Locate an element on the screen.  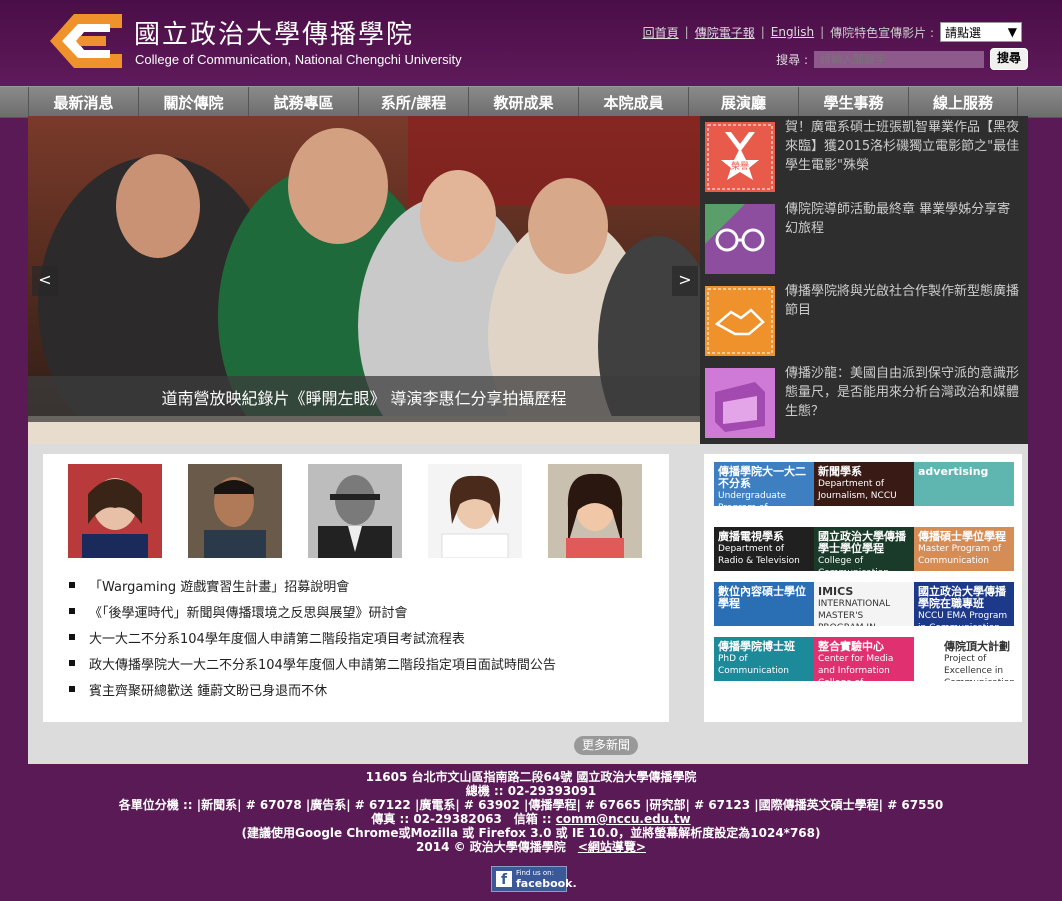
footer-address: 11605 台北市文山區指南路二段64號 國立政治大學傳播學院 is located at coordinates (531, 777).